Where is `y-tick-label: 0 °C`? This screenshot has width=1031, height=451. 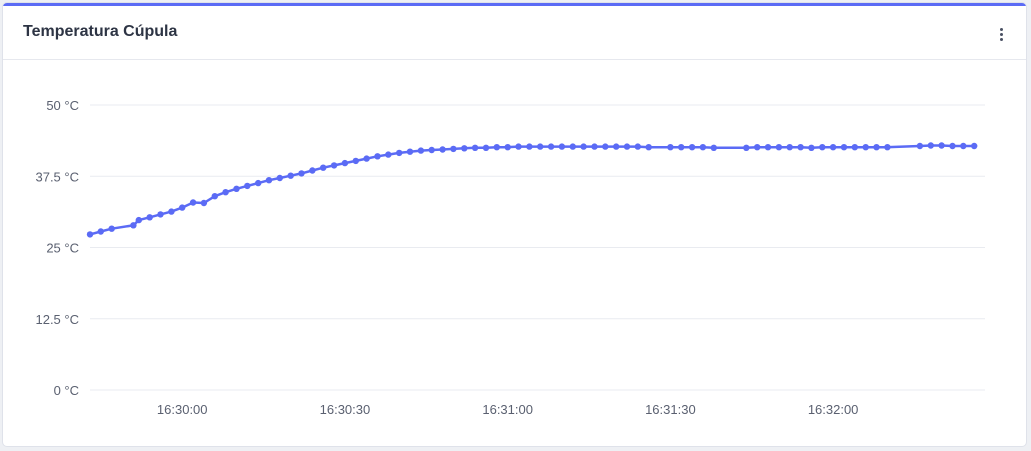
y-tick-label: 0 °C is located at coordinates (66, 390).